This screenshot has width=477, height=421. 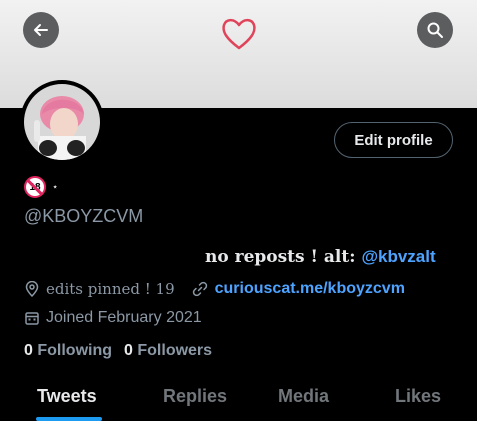 I want to click on bio-mention-link: @kbvzalt, so click(x=398, y=256).